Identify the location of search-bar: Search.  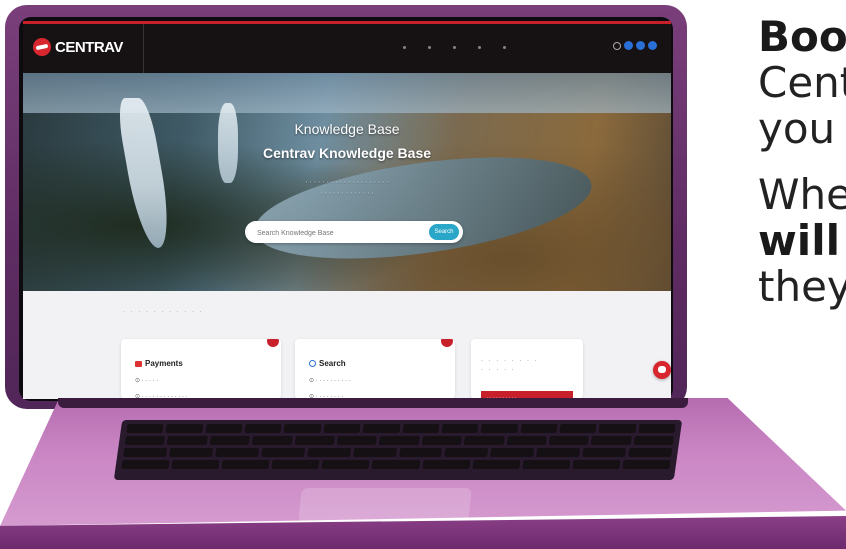
(354, 232).